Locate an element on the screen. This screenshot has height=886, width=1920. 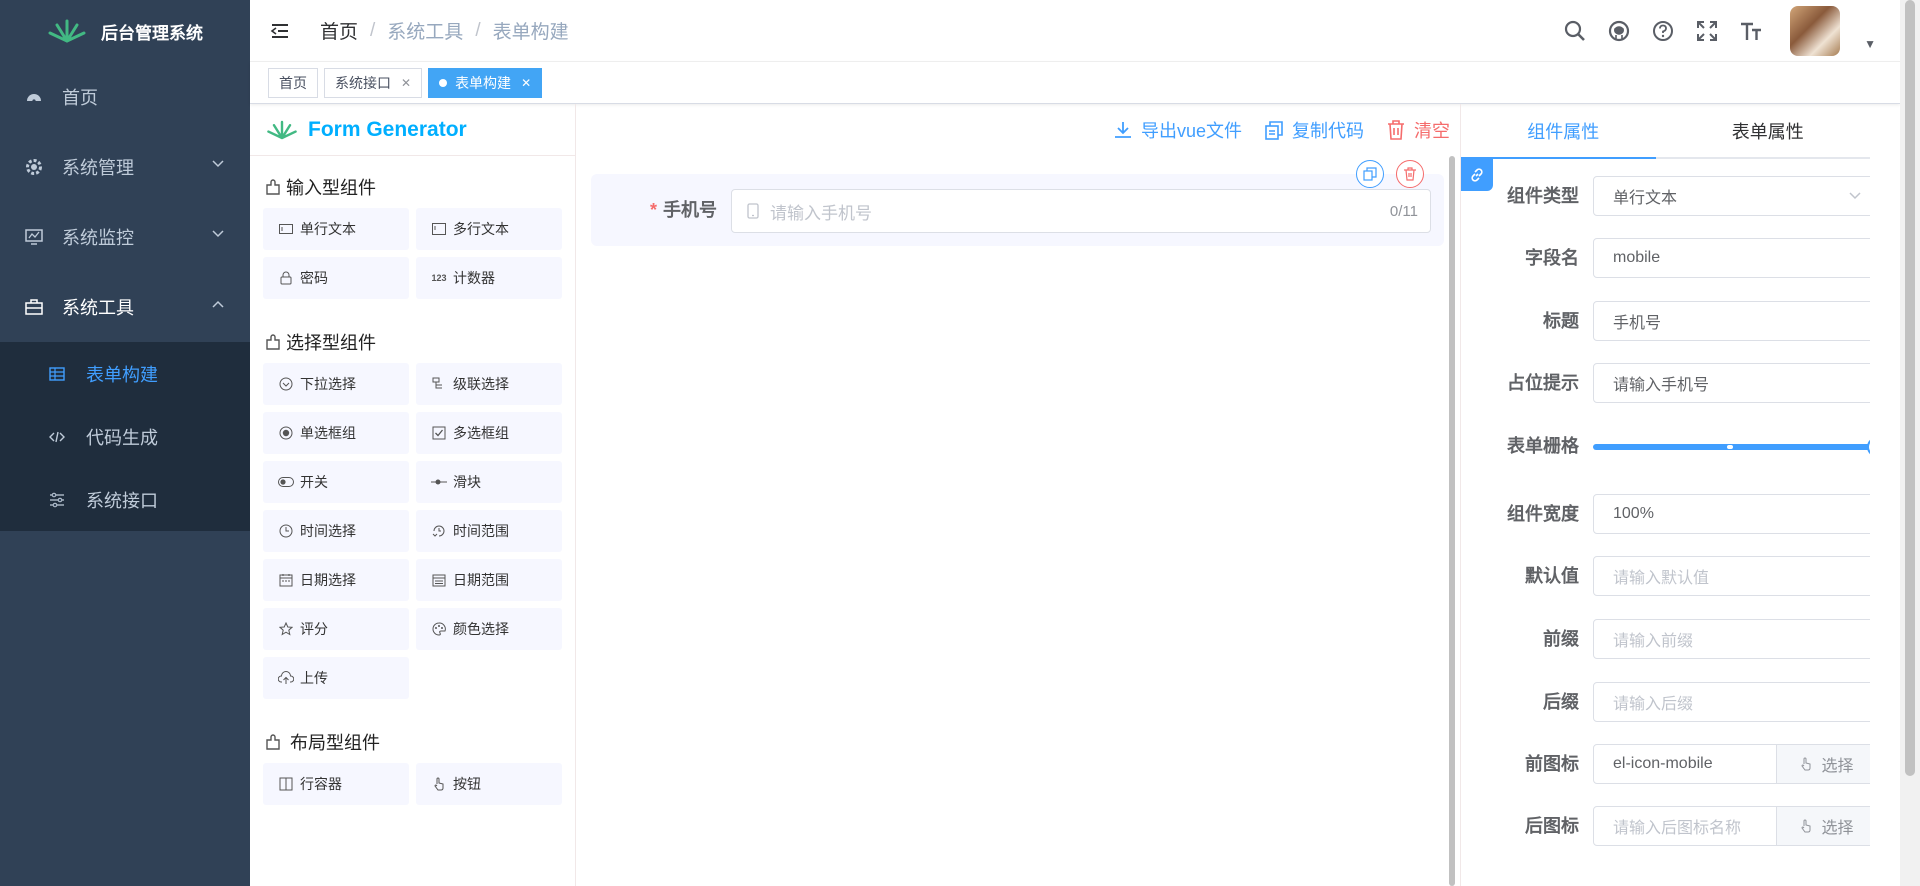
placeholder-input: 请输入手机号 is located at coordinates (1731, 383).